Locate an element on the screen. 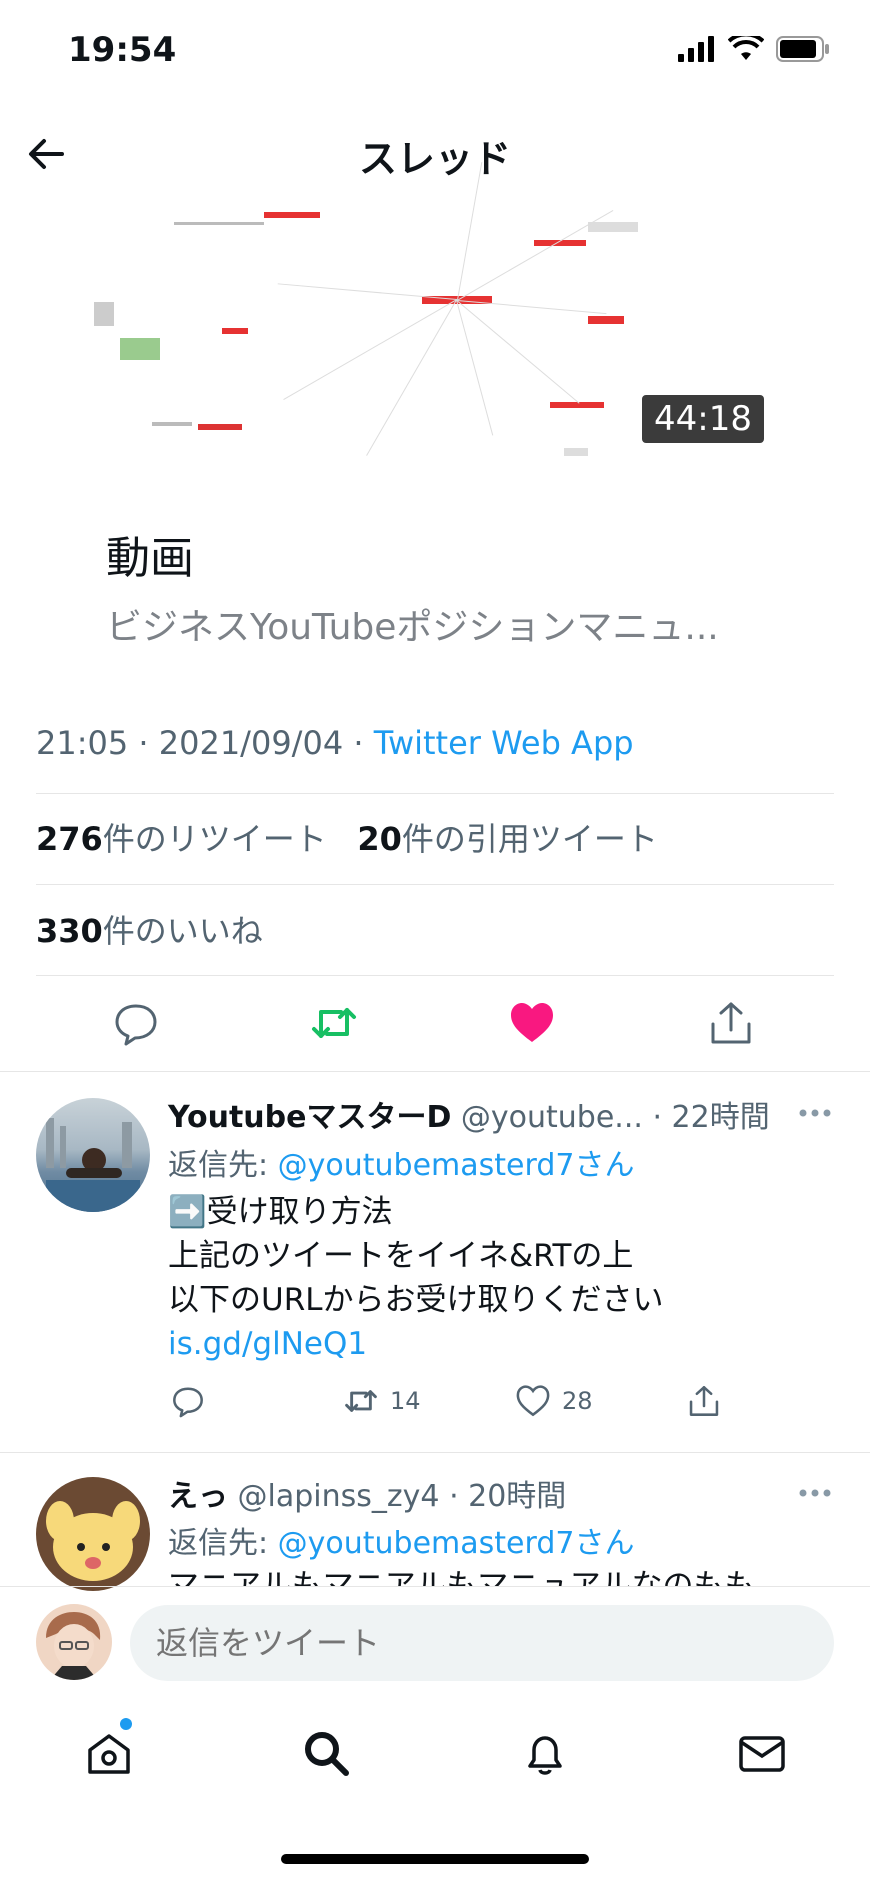  reply-input is located at coordinates (482, 1643).